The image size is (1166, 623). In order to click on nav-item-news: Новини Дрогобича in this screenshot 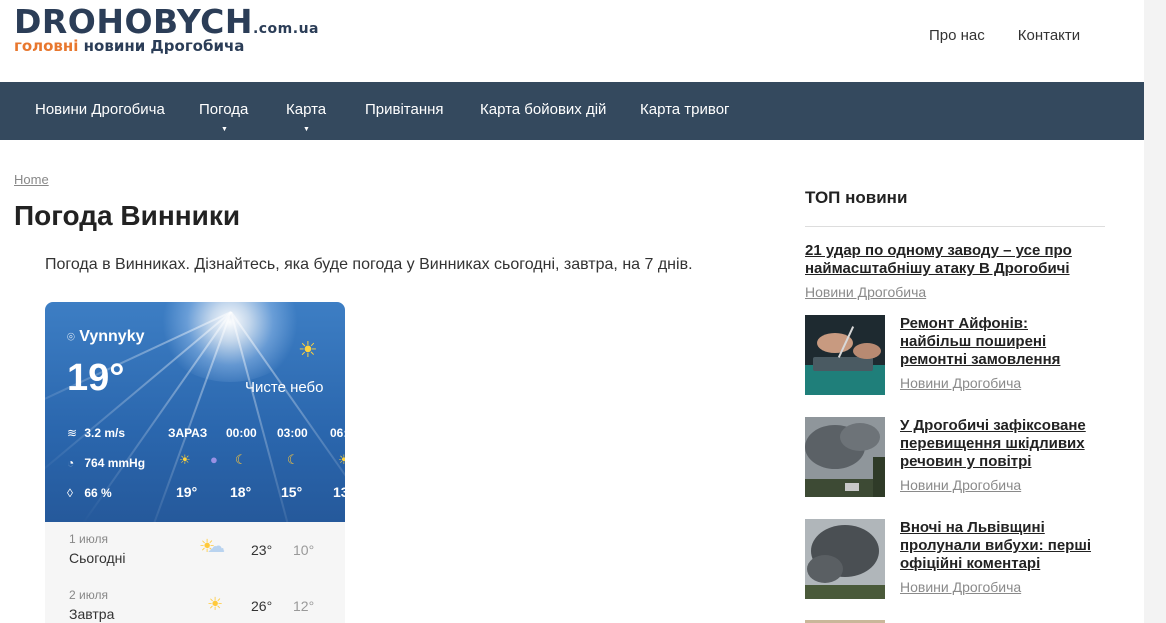, I will do `click(100, 111)`.